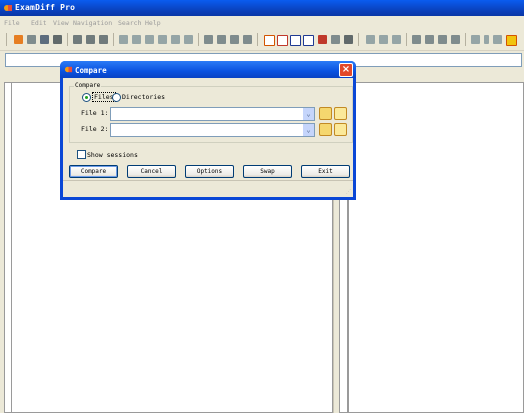 This screenshot has height=413, width=524. What do you see at coordinates (497, 39) in the screenshot?
I see `options-icon` at bounding box center [497, 39].